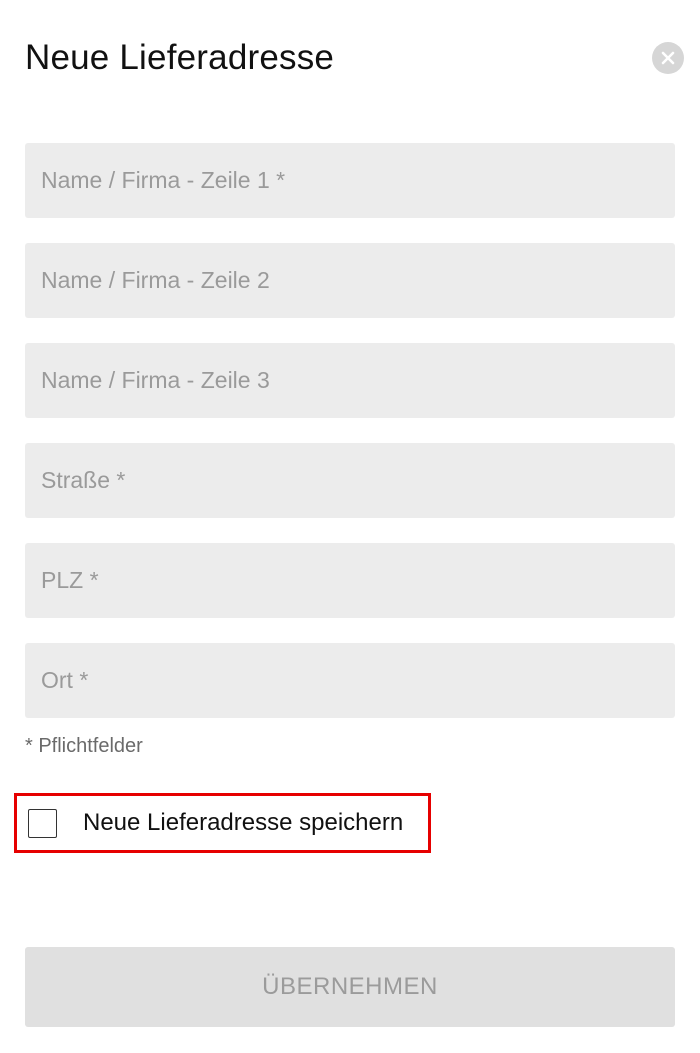 This screenshot has width=700, height=1053. I want to click on save-address-option: Neue Lieferadresse speichern, so click(222, 823).